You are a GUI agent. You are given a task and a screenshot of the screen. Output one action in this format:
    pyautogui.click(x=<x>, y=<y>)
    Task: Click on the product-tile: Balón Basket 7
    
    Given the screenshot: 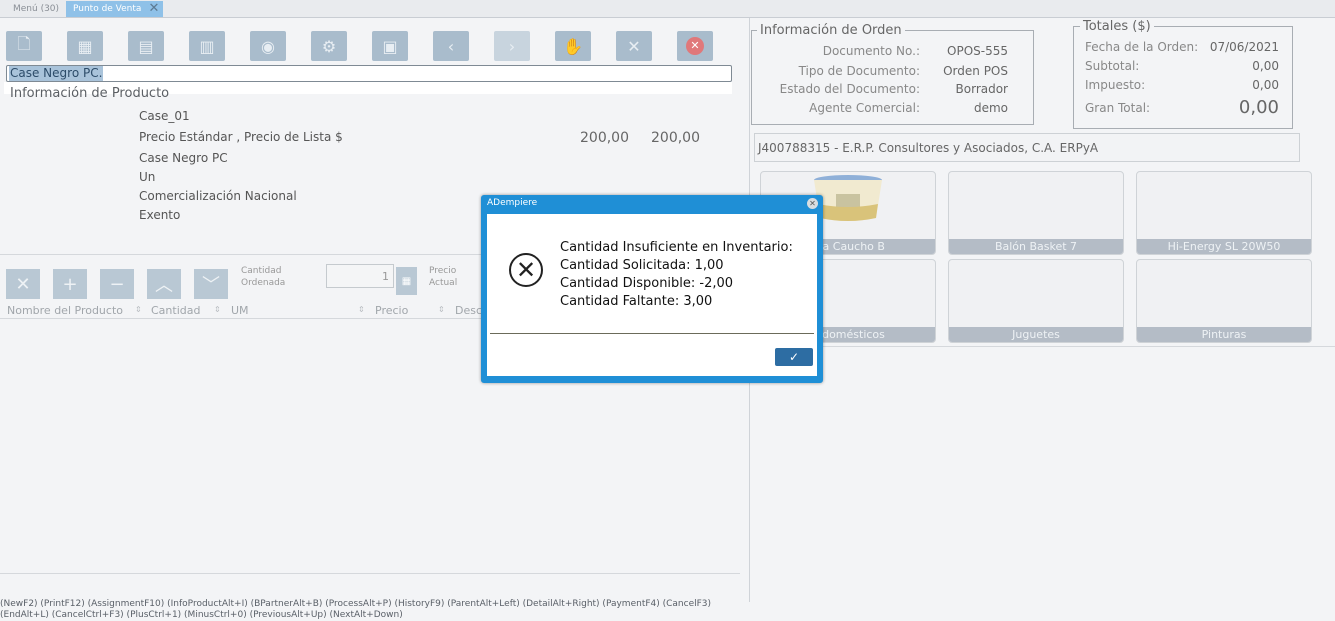 What is the action you would take?
    pyautogui.click(x=1036, y=213)
    